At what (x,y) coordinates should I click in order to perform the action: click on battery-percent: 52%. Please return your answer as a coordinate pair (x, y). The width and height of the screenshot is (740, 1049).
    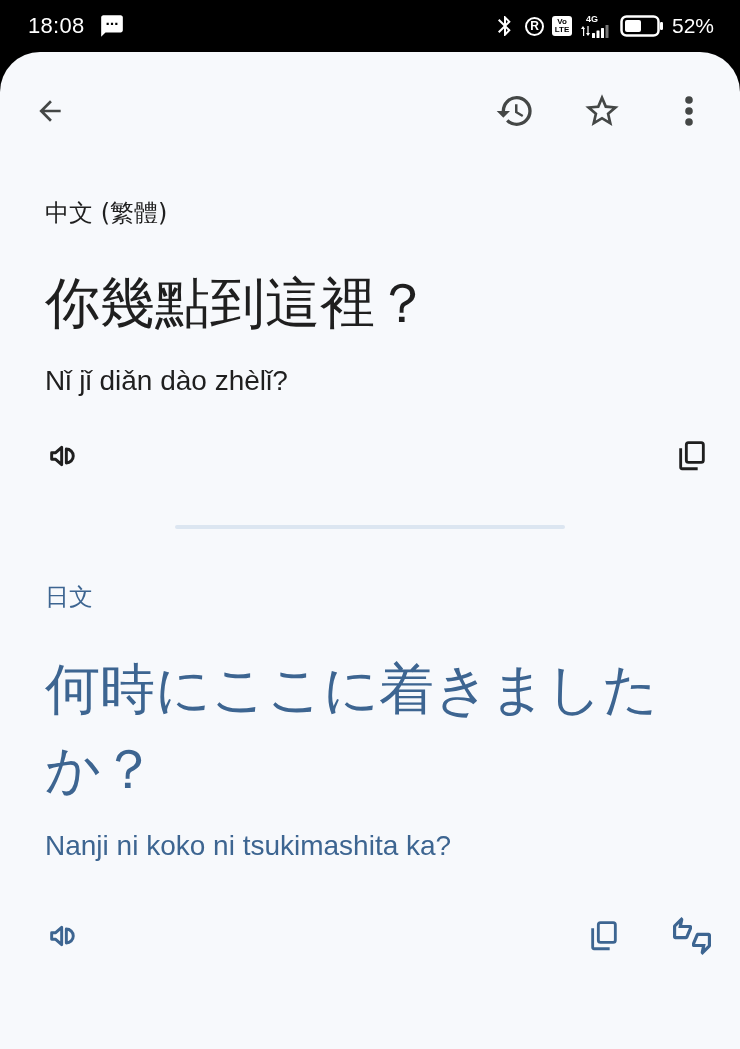
    Looking at the image, I should click on (692, 26).